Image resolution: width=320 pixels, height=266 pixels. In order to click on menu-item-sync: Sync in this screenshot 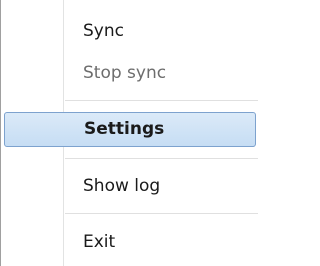, I will do `click(129, 31)`.